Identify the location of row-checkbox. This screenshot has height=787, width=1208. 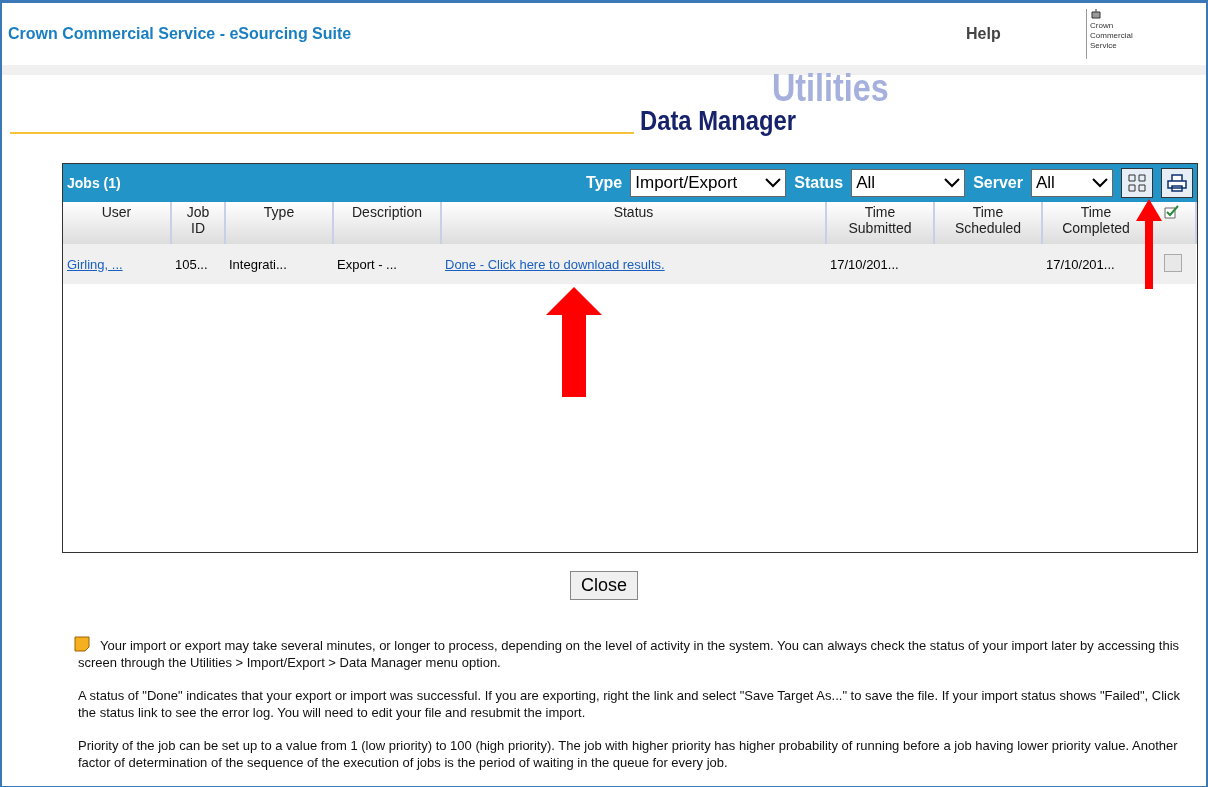
(1173, 262).